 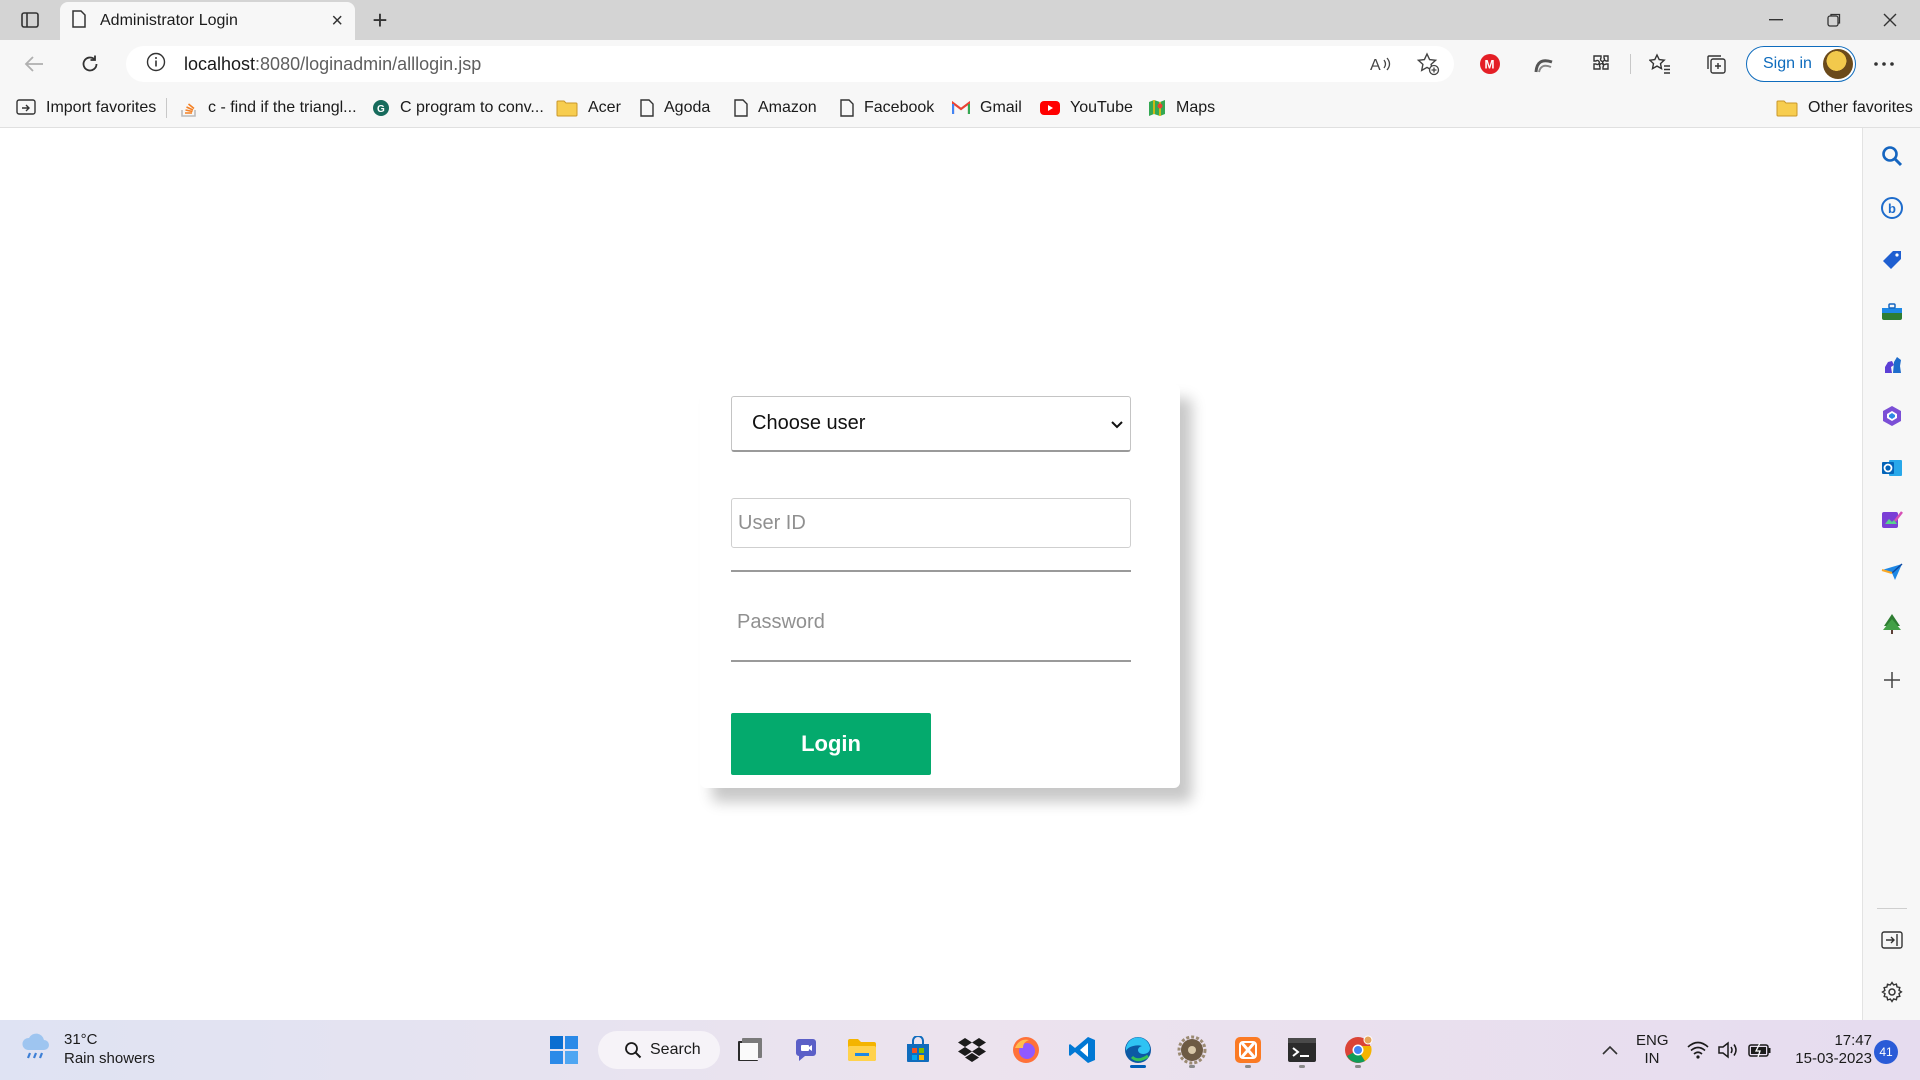 I want to click on svg-text: M, so click(x=1490, y=65).